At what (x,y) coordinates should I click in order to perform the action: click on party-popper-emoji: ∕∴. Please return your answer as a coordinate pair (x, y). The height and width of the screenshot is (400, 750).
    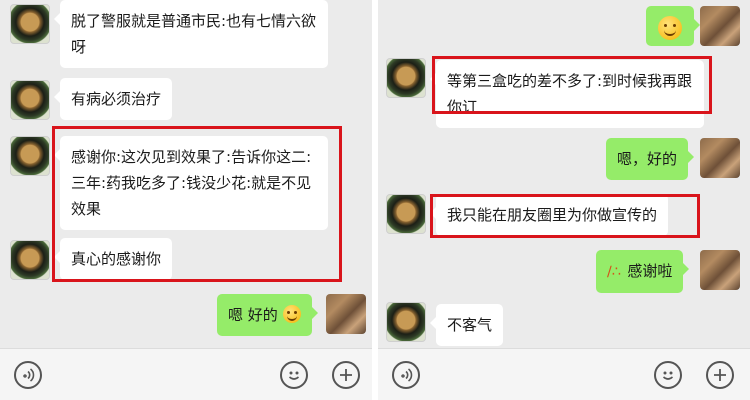
    Looking at the image, I should click on (614, 272).